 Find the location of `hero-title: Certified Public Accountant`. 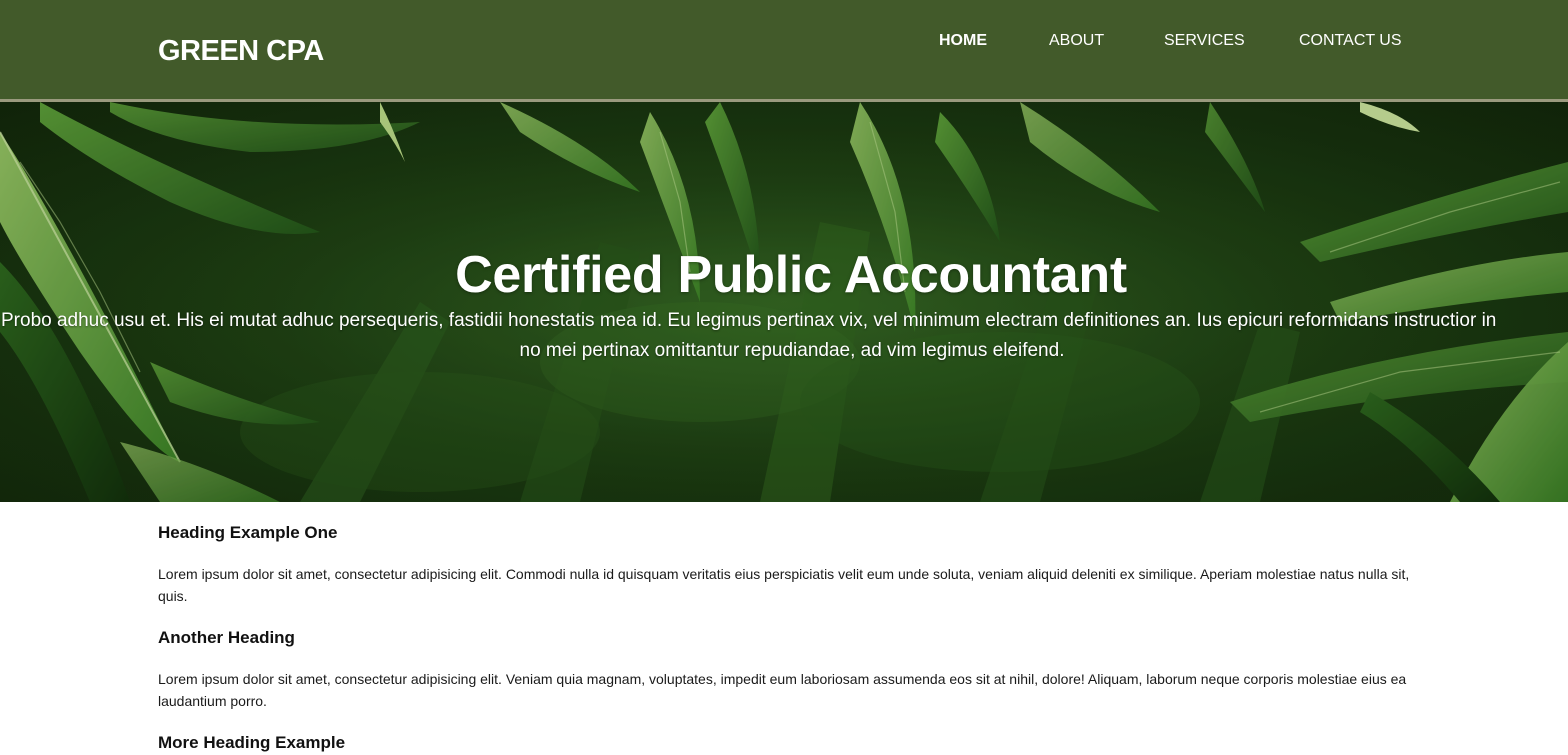

hero-title: Certified Public Accountant is located at coordinates (791, 274).